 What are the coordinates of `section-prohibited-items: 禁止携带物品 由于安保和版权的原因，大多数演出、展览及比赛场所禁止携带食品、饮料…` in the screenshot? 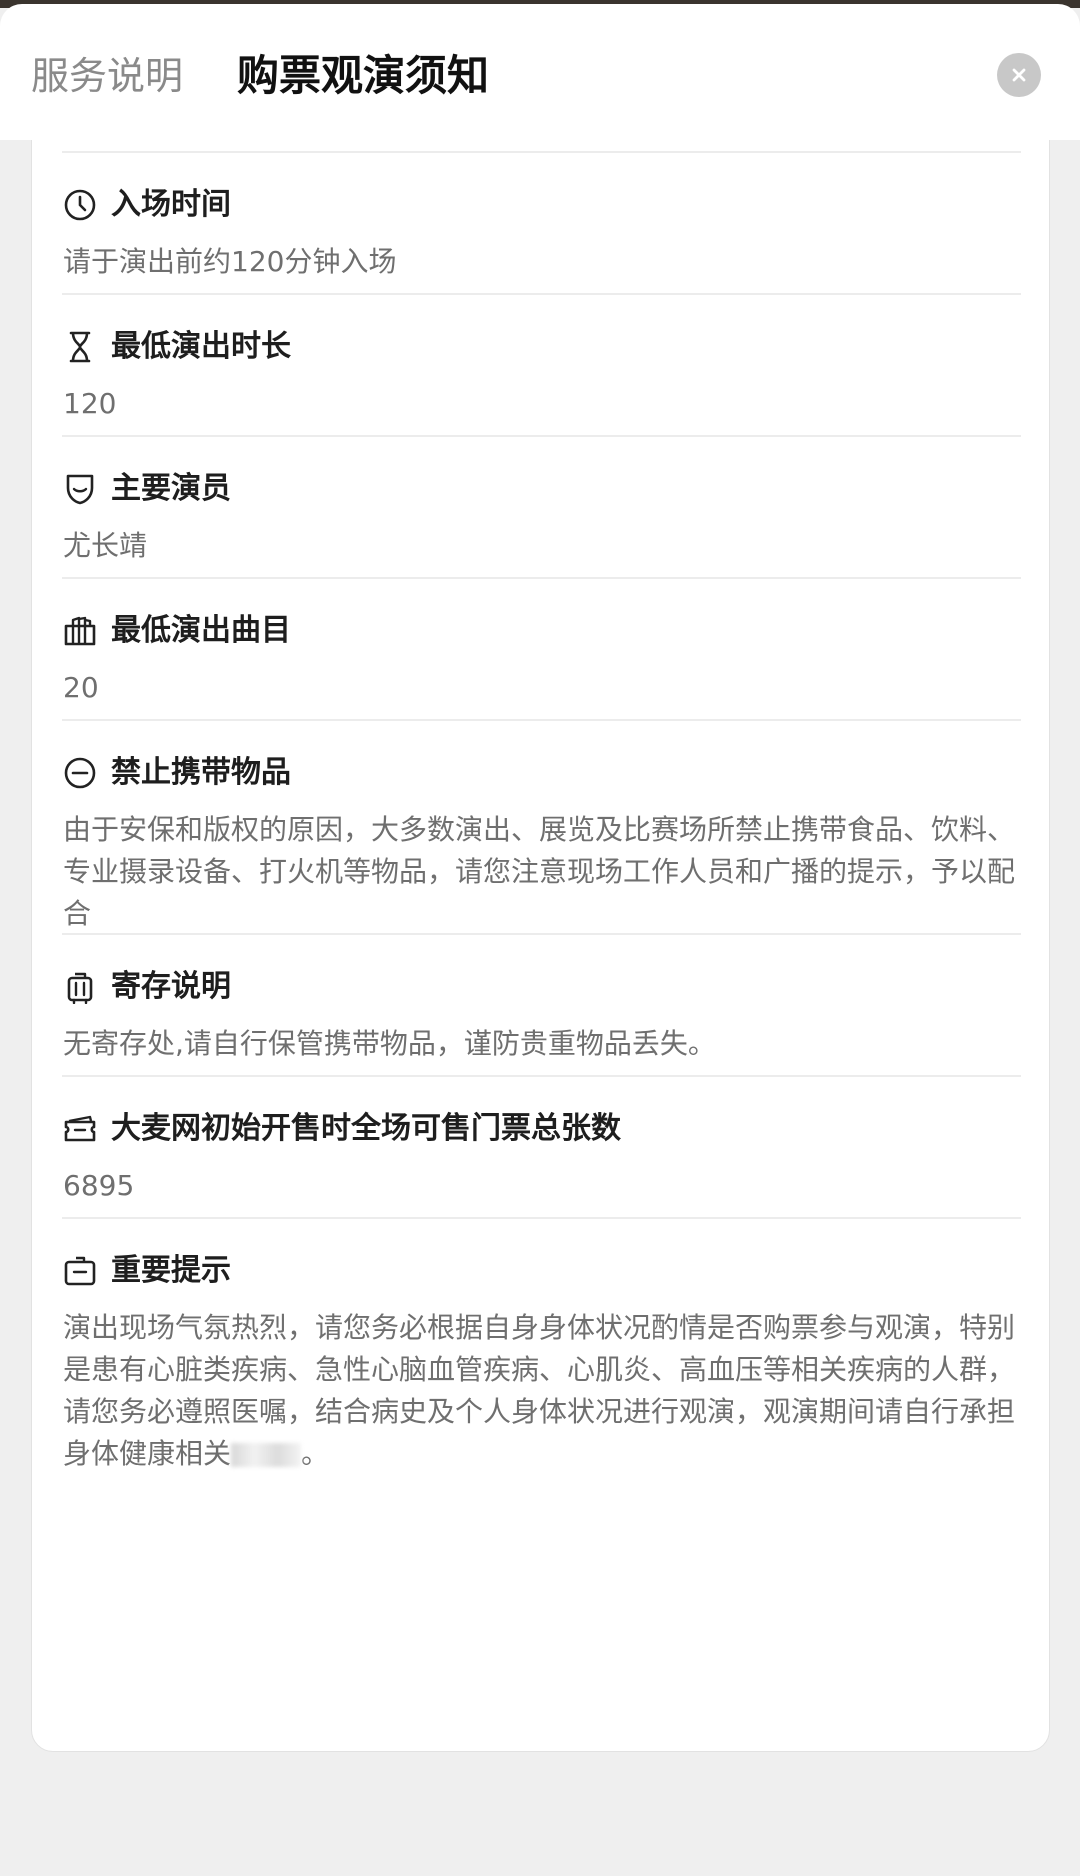 It's located at (542, 843).